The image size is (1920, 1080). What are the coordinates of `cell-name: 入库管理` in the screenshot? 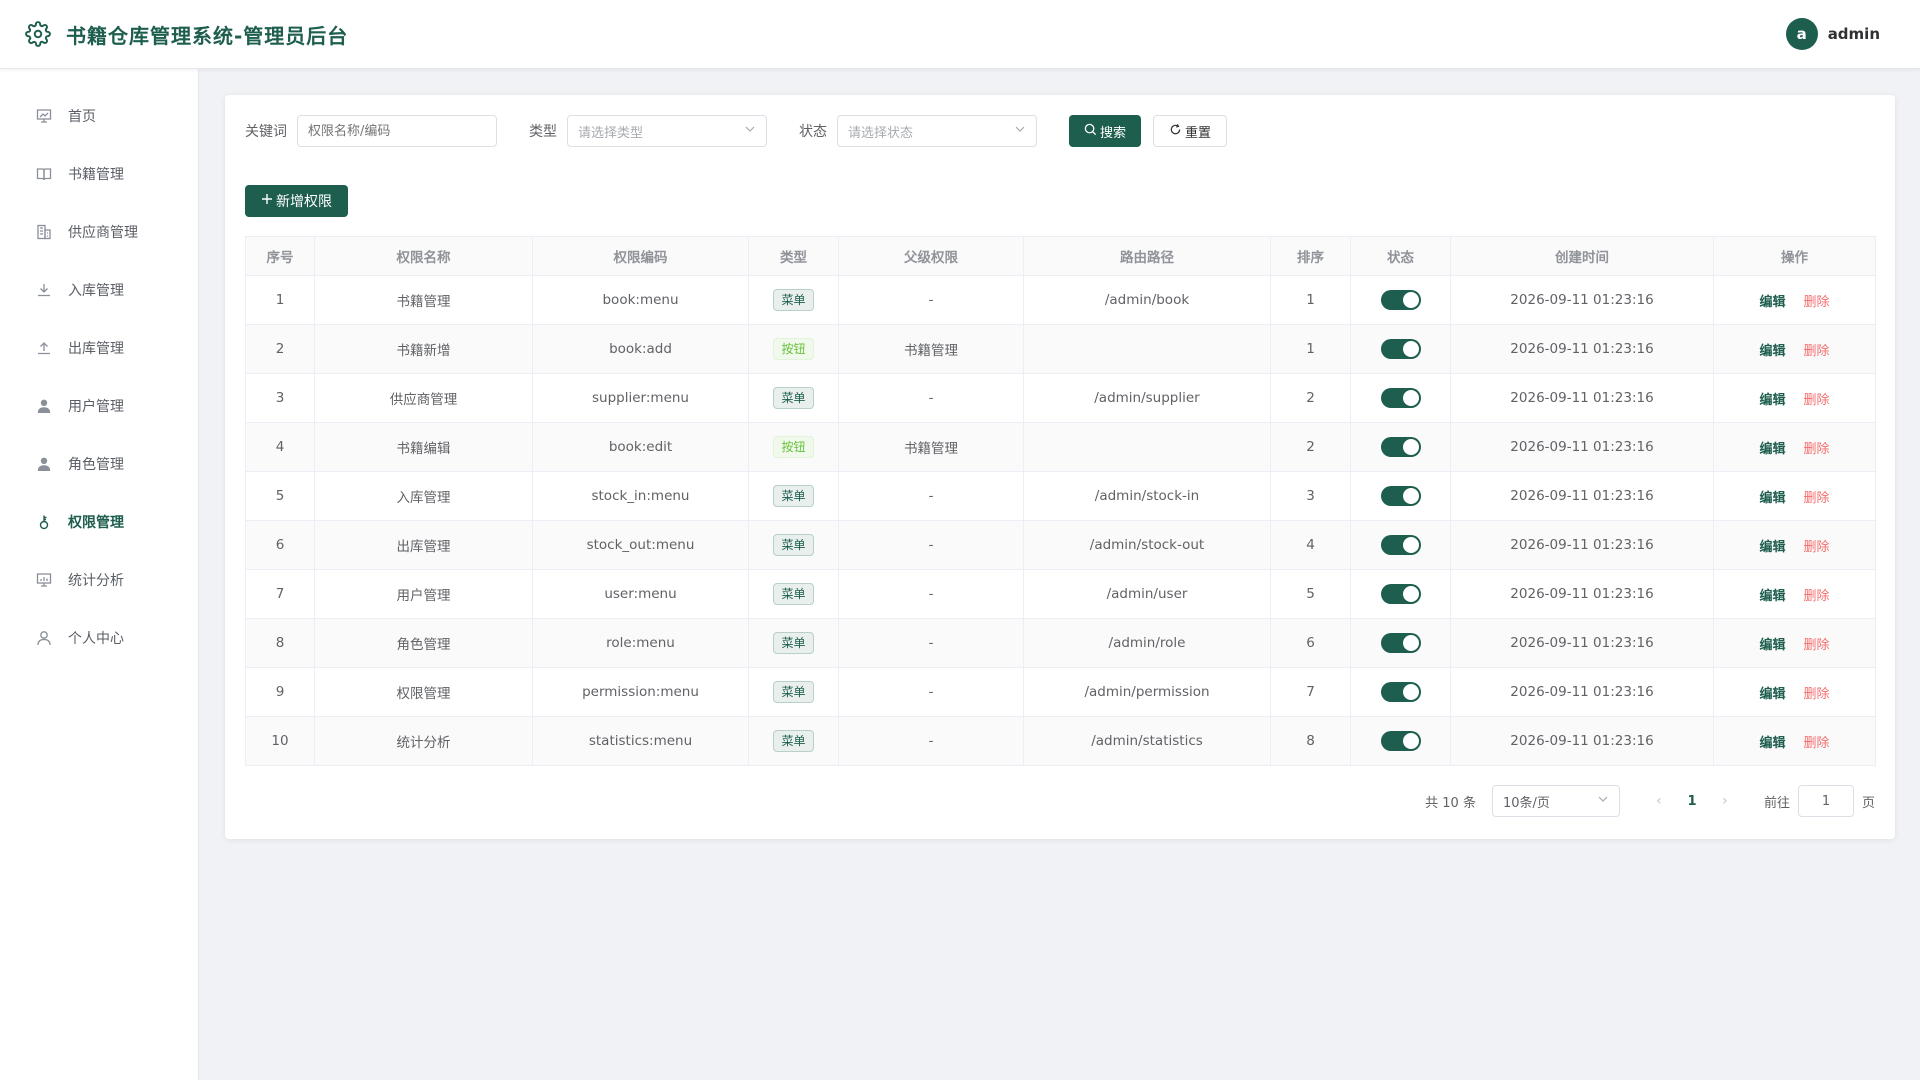 It's located at (423, 496).